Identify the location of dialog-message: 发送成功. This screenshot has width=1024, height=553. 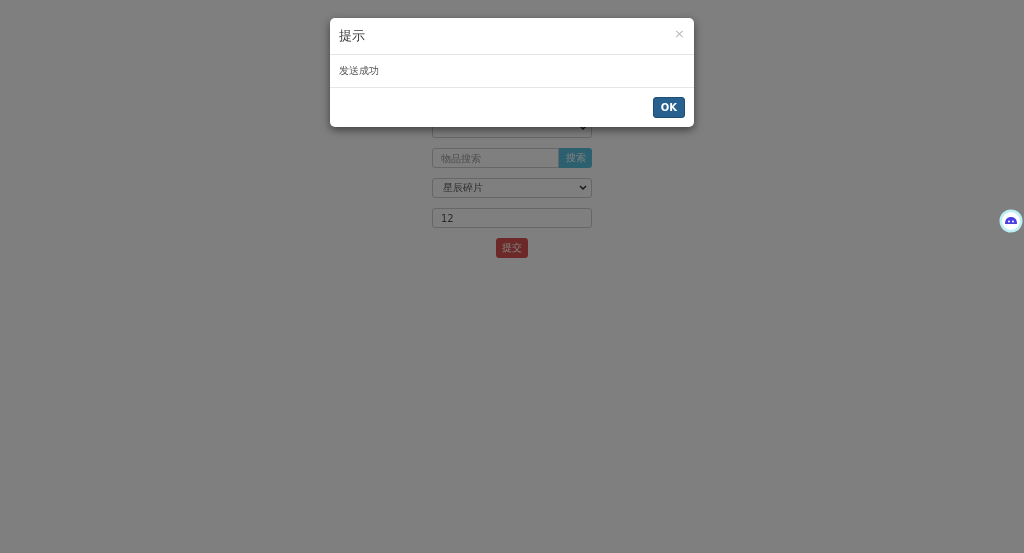
(359, 71).